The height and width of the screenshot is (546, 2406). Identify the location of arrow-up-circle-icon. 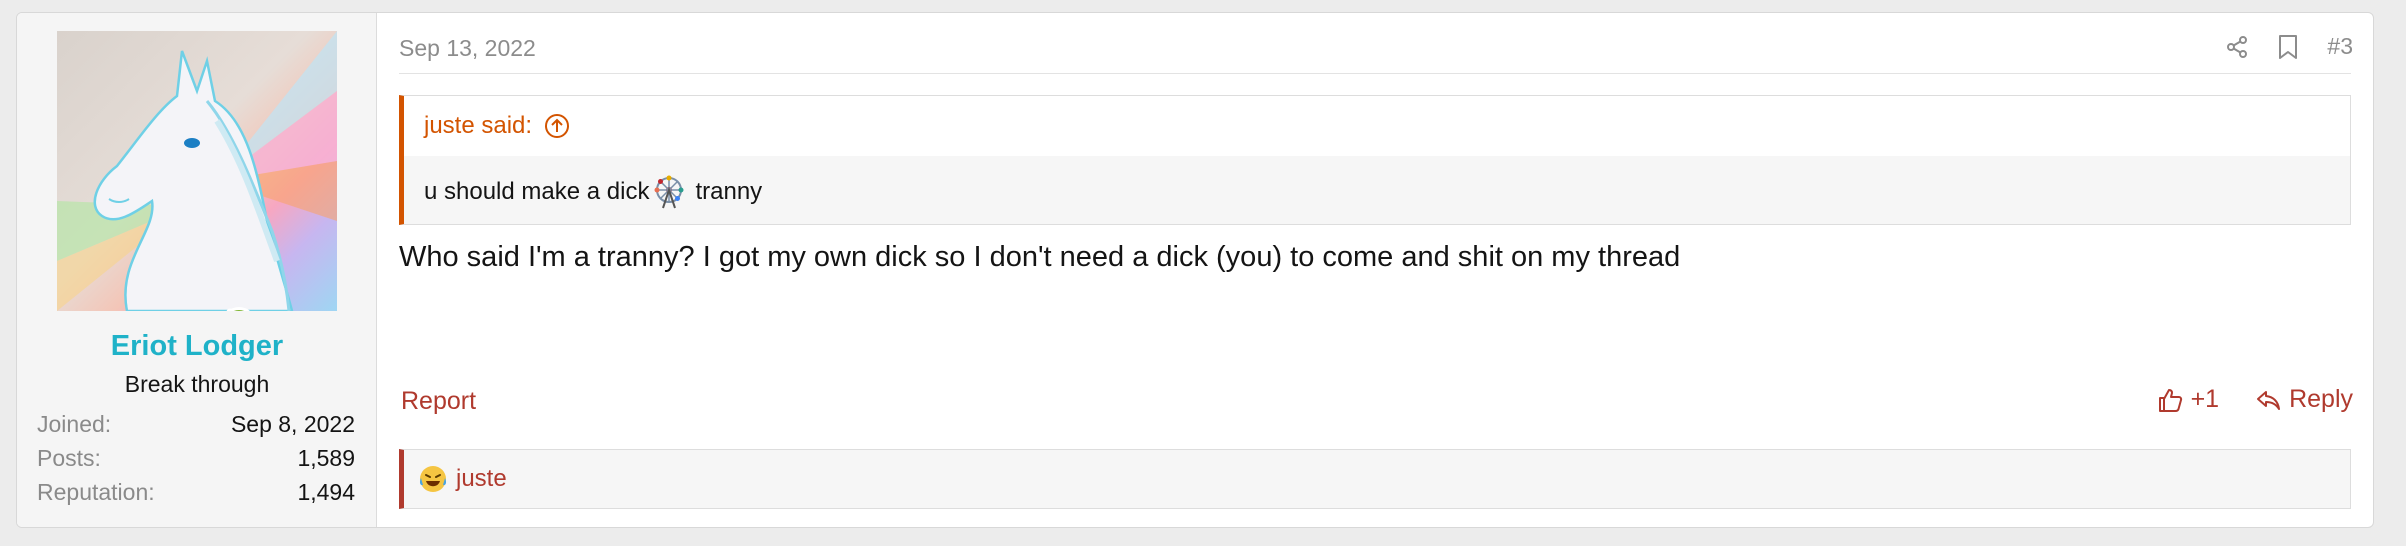
(557, 126).